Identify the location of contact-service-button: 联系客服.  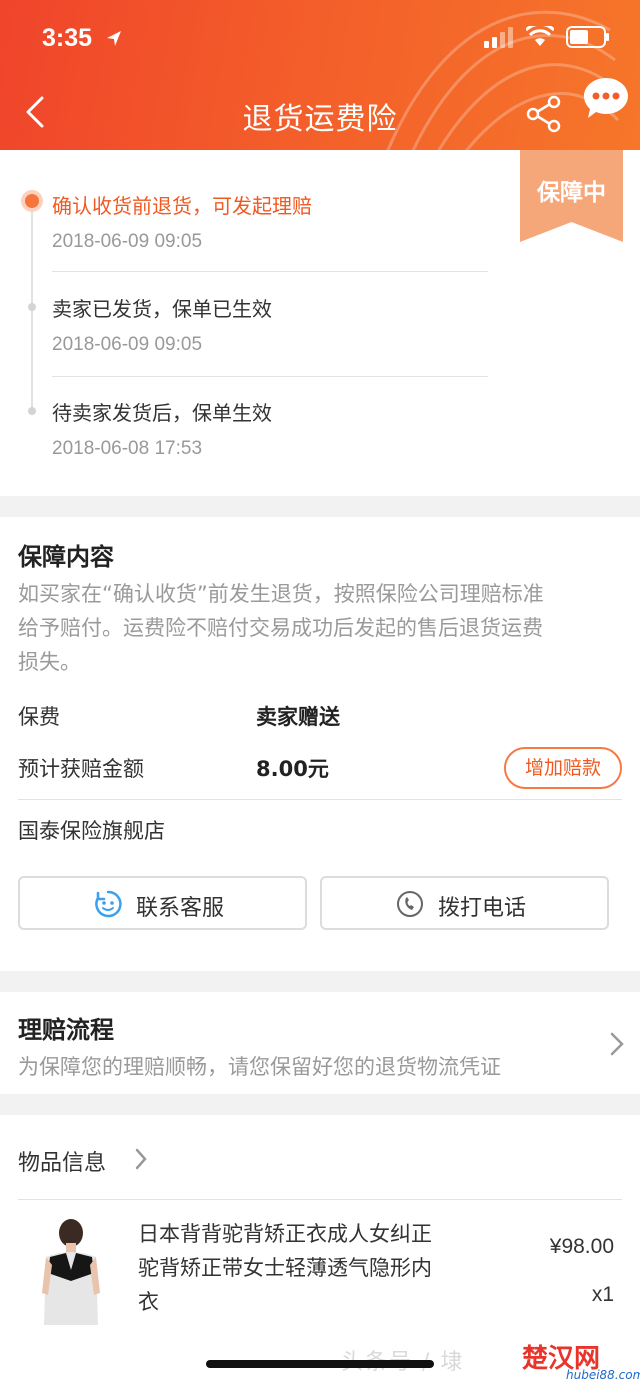
(162, 903).